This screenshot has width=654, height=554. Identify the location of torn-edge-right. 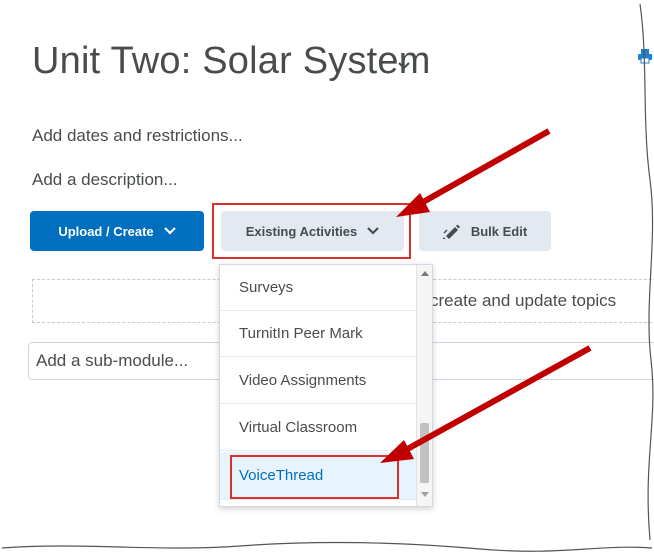
(646, 272).